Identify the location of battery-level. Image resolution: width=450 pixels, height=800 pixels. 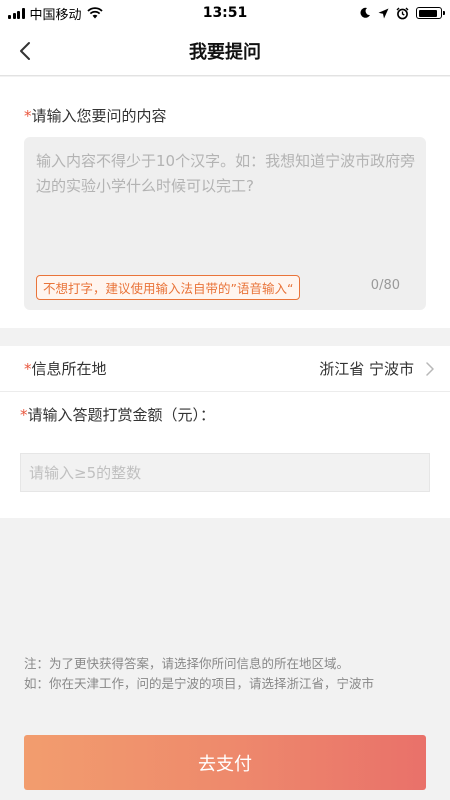
(428, 13).